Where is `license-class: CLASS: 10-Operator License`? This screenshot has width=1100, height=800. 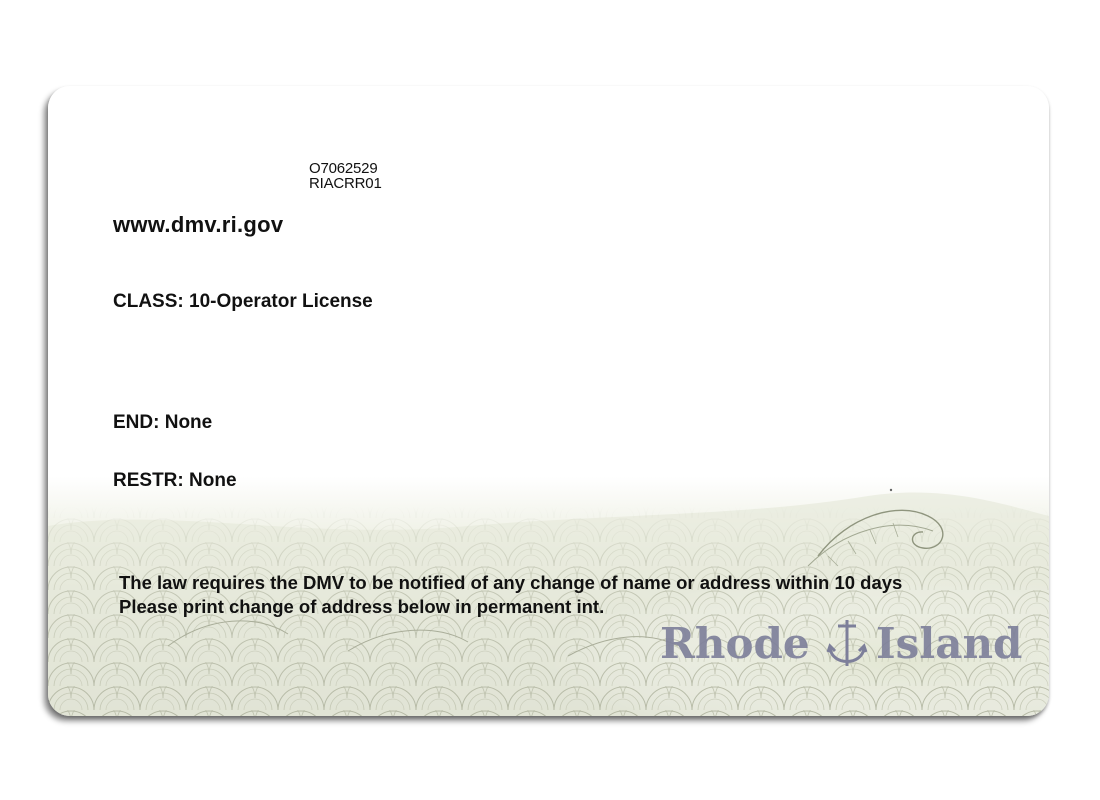
license-class: CLASS: 10-Operator License is located at coordinates (243, 302).